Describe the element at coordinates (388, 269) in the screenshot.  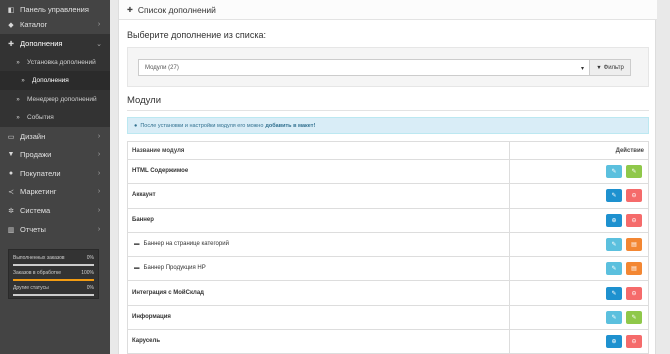
I see `table-row: ▬ Баннер Продукция НР ✎ ▤` at that location.